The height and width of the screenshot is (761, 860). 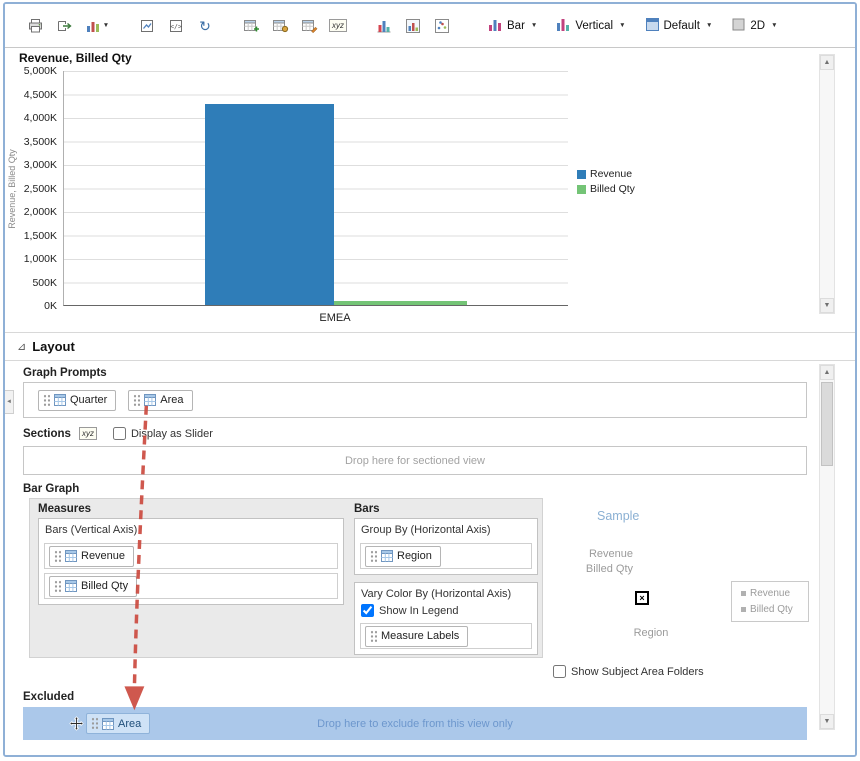 I want to click on graph-subtype-label: Vertical, so click(x=594, y=25).